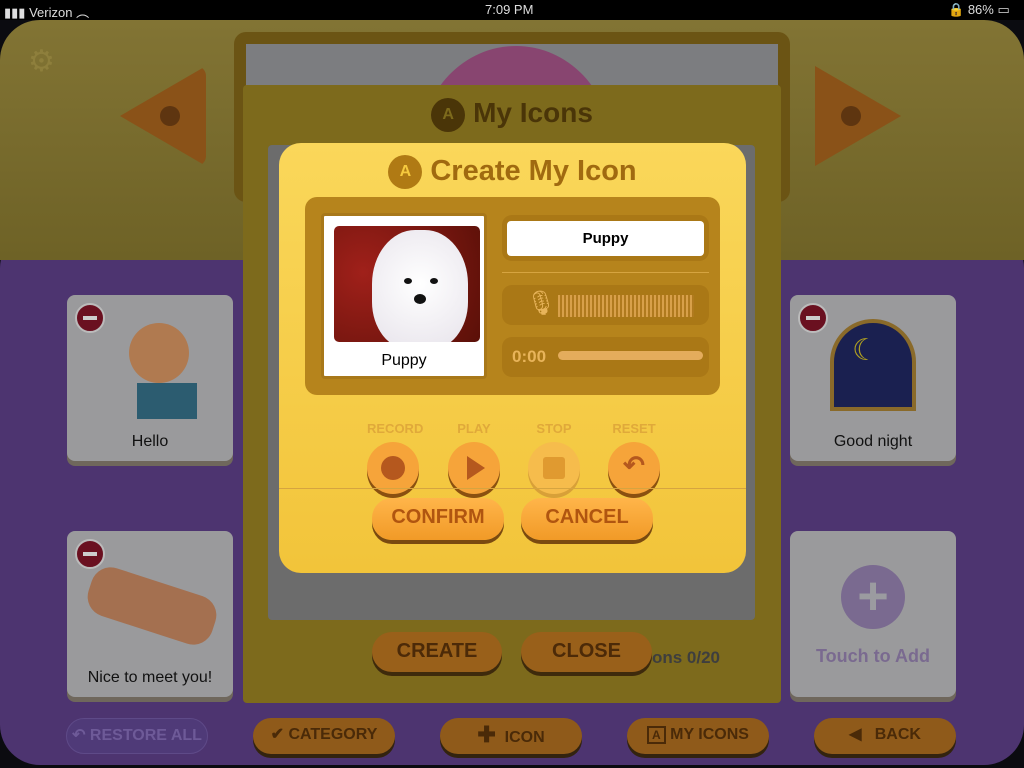  I want to click on clock: 7:09 PM, so click(509, 9).